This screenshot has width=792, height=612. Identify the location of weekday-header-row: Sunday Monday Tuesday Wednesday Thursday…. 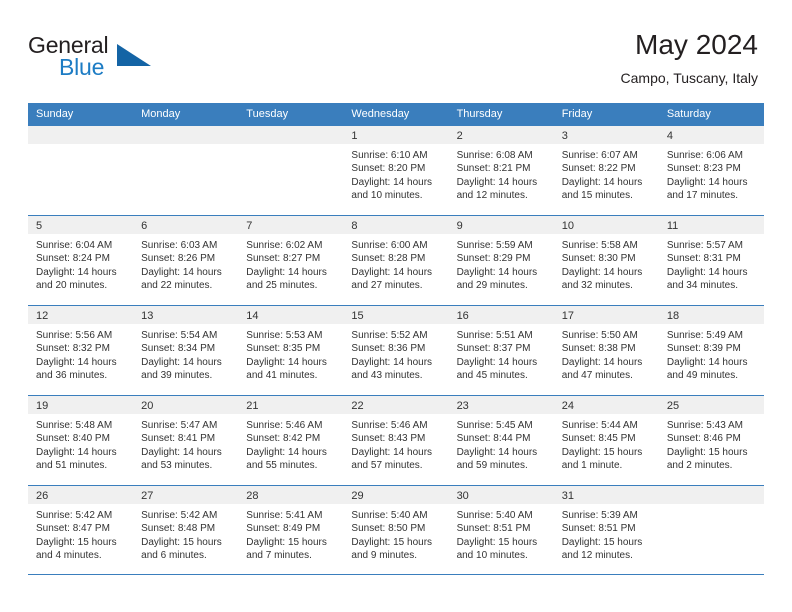
(396, 114).